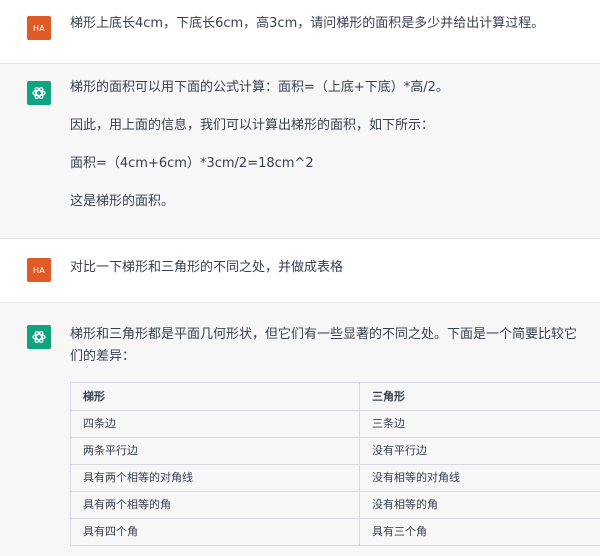 This screenshot has height=556, width=600. Describe the element at coordinates (479, 532) in the screenshot. I see `table-cell: 具有三个角` at that location.